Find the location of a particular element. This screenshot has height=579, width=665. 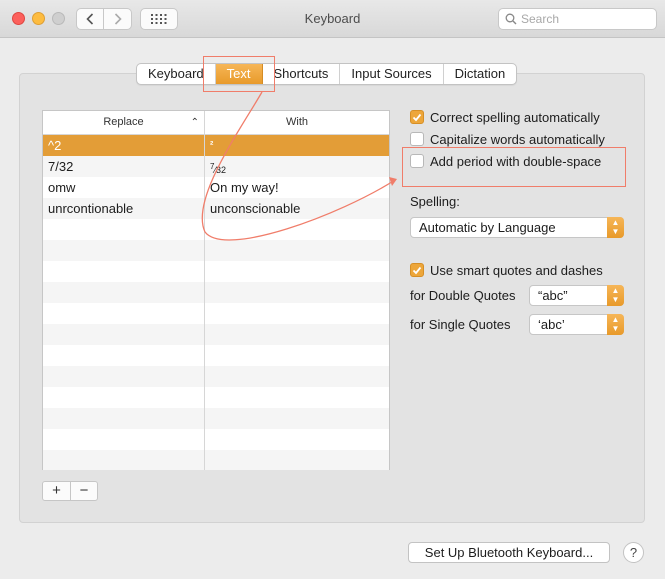

capitalize-words-option: Capitalize words automatically is located at coordinates (507, 139).